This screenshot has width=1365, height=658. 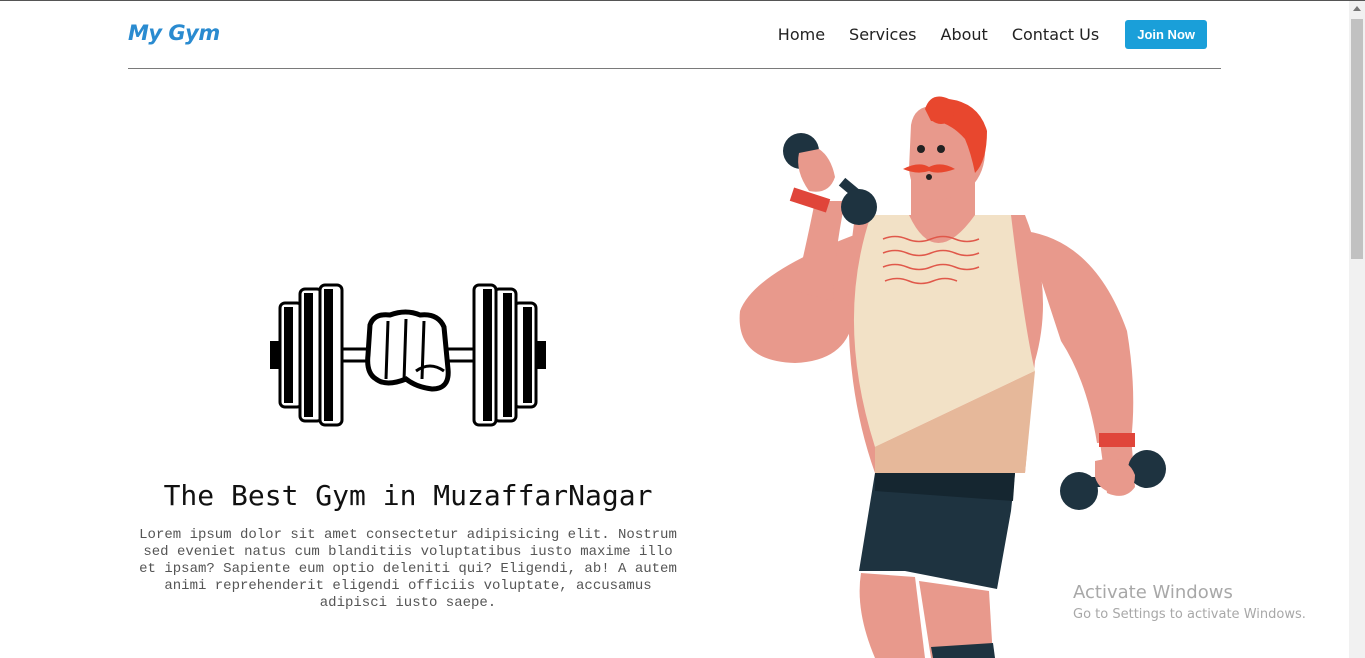 I want to click on hero-title: The Best Gym in MuzaffarNagar, so click(x=408, y=495).